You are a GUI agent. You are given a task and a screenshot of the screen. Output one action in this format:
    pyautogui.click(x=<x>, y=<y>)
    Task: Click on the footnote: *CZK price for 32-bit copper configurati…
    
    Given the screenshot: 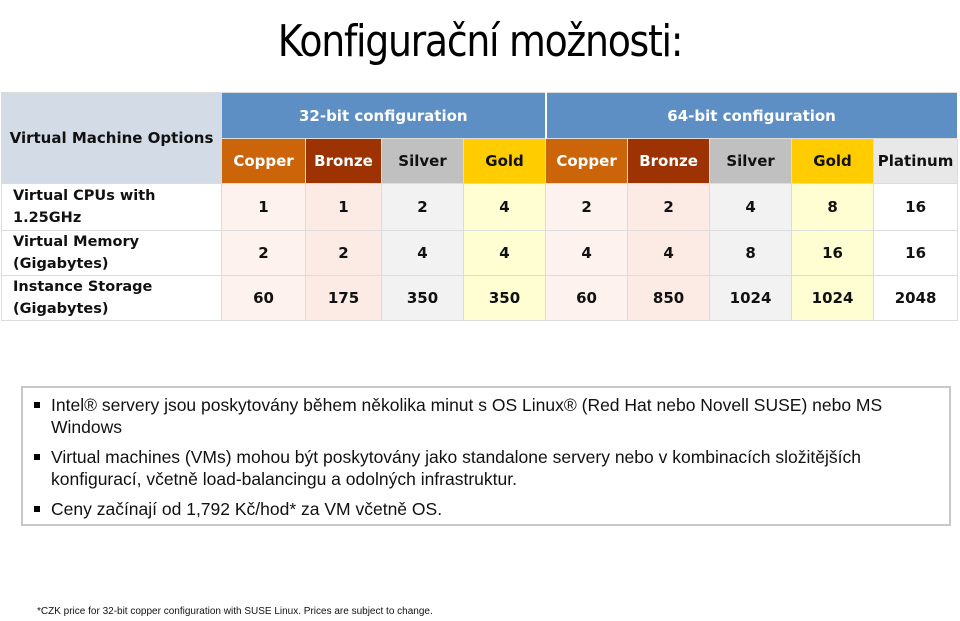 What is the action you would take?
    pyautogui.click(x=235, y=611)
    